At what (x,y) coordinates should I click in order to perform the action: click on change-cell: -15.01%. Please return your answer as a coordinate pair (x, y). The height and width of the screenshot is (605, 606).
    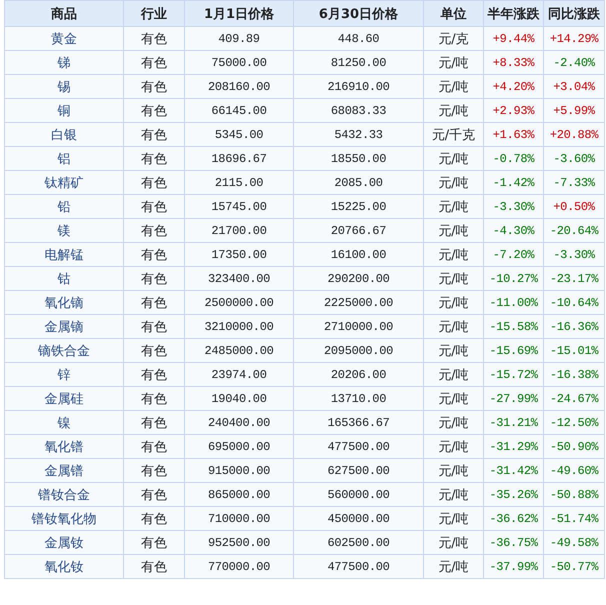
    Looking at the image, I should click on (574, 350).